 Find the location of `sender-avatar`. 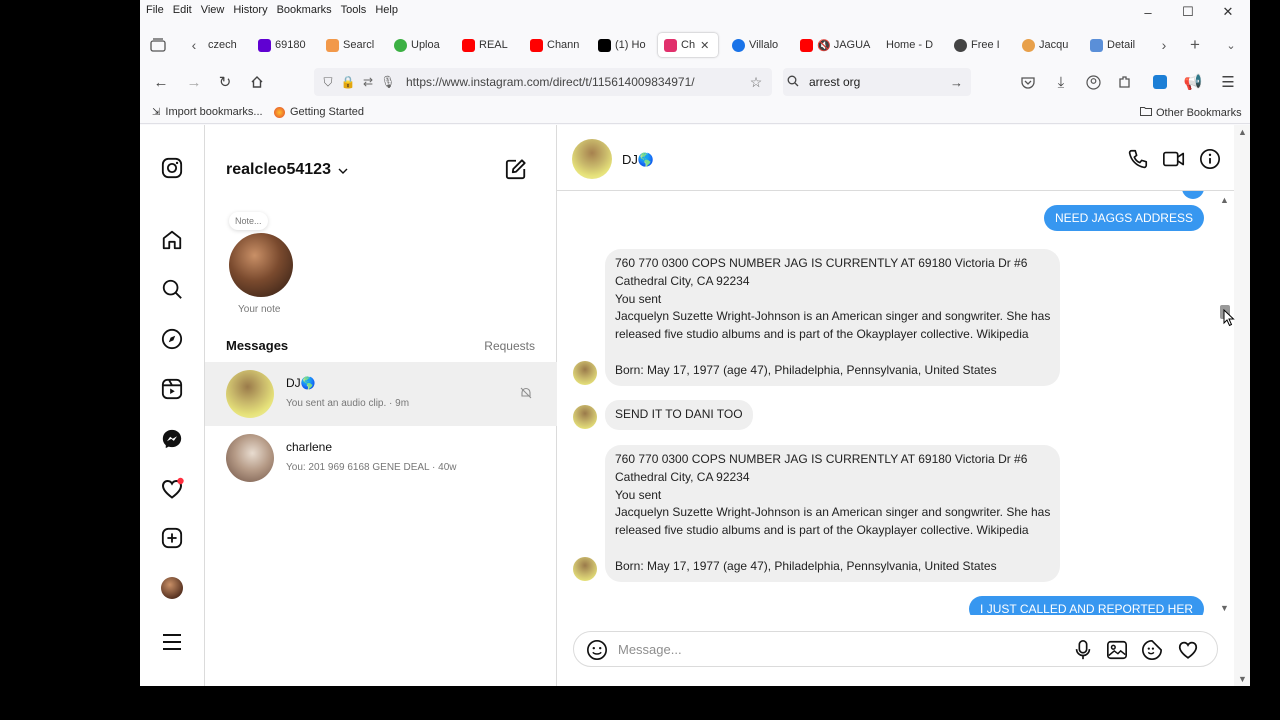

sender-avatar is located at coordinates (585, 569).